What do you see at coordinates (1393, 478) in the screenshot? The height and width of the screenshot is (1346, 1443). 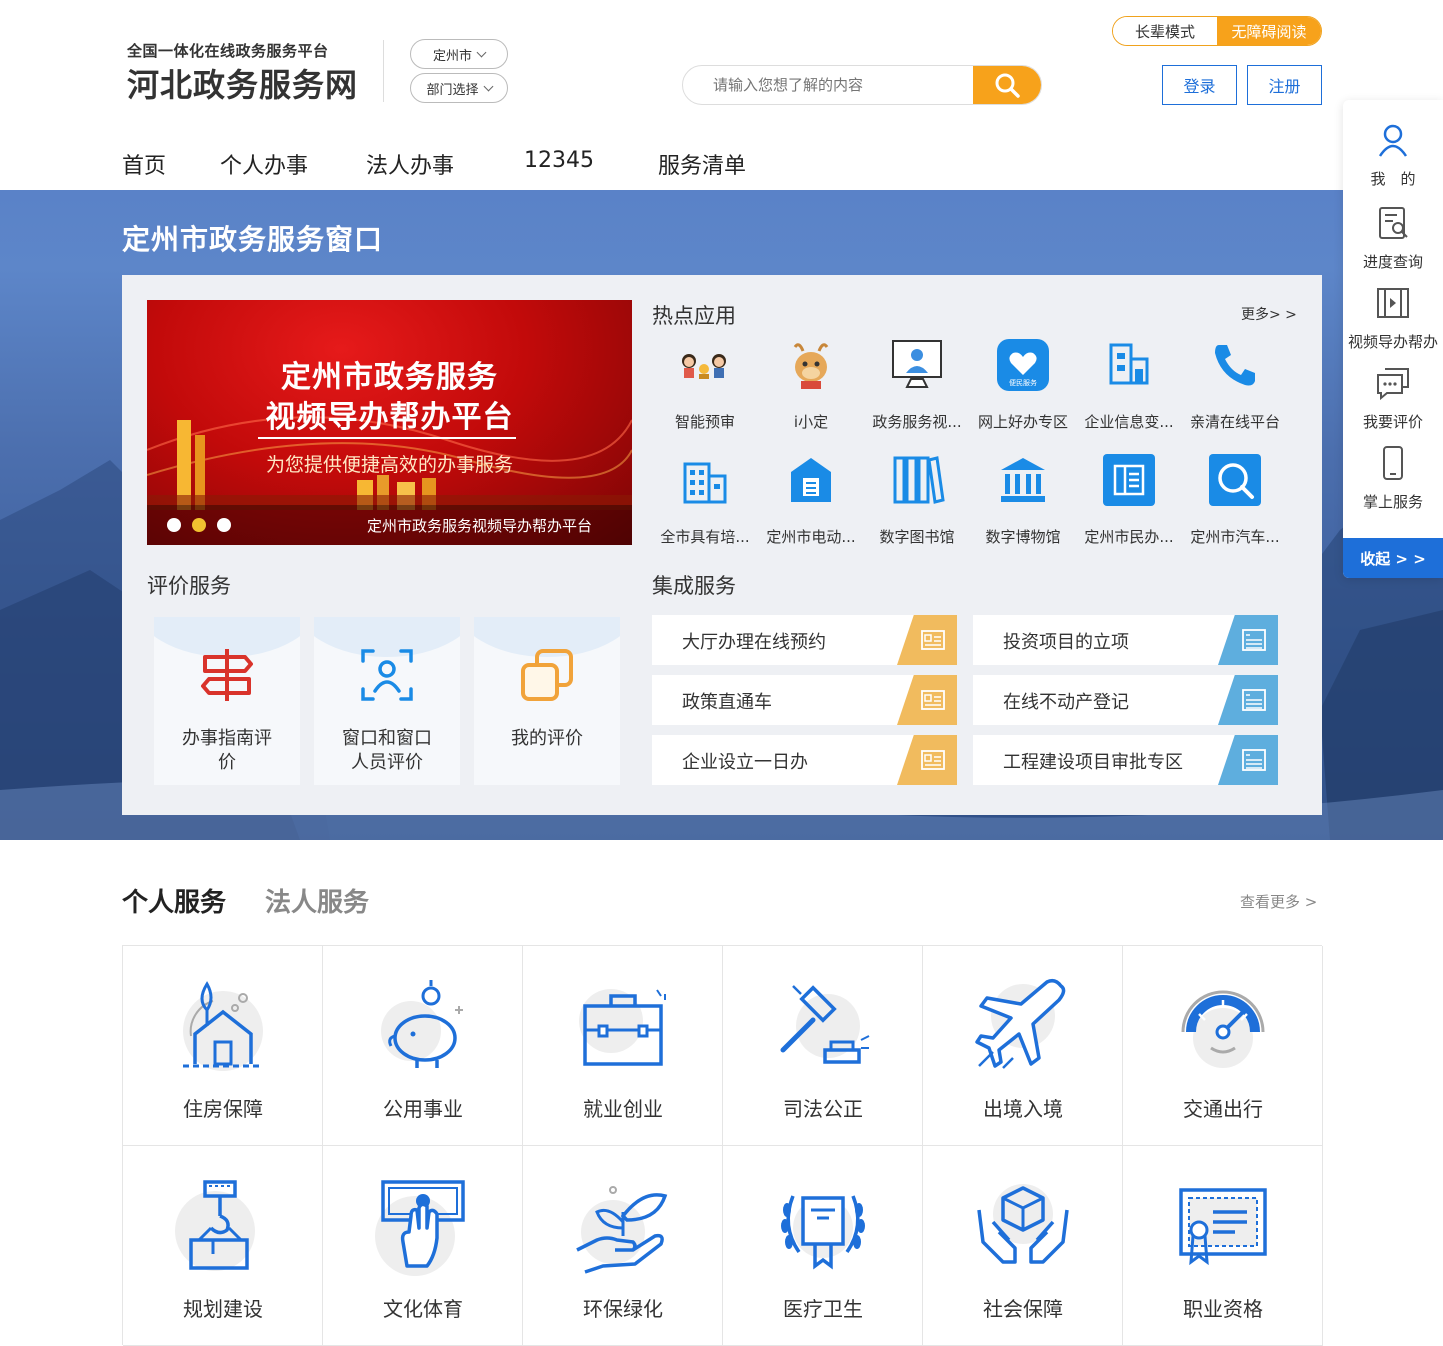 I see `sidebar-item-mobile: 掌上服务` at bounding box center [1393, 478].